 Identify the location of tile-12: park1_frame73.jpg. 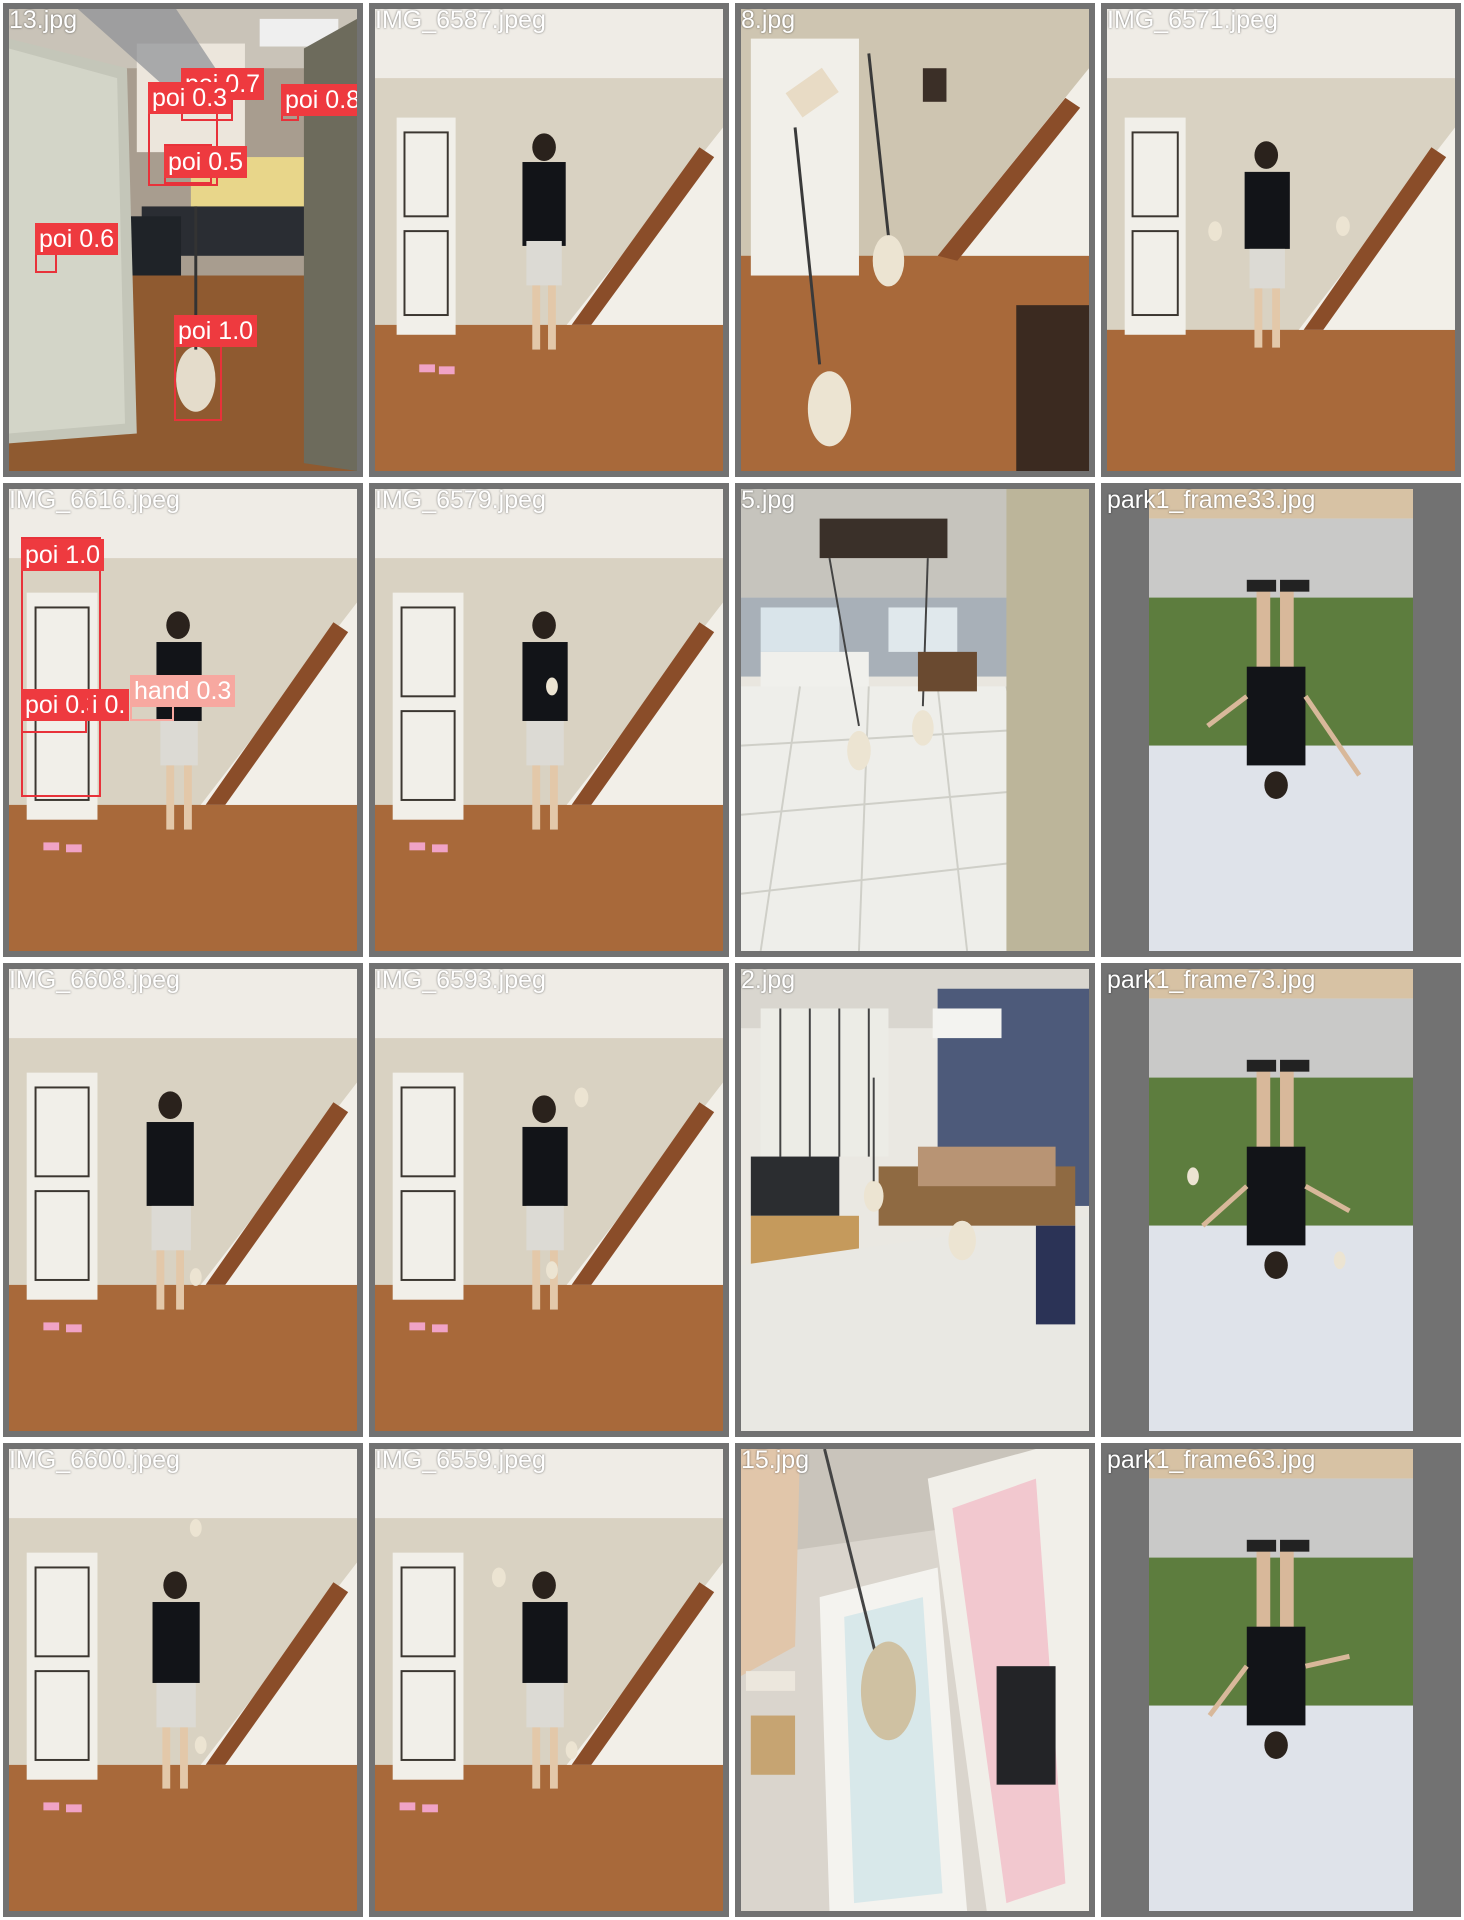
(1281, 1200).